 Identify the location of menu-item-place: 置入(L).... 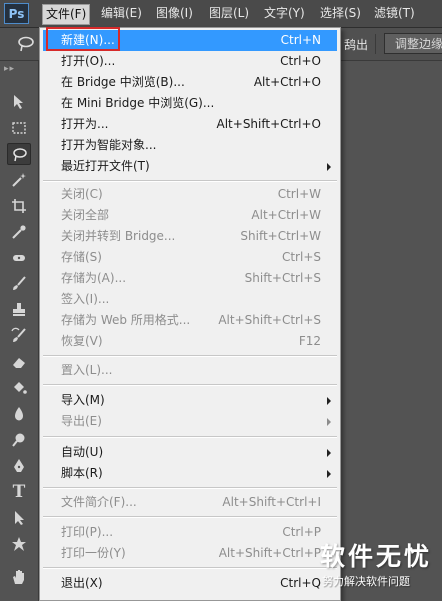
(190, 370).